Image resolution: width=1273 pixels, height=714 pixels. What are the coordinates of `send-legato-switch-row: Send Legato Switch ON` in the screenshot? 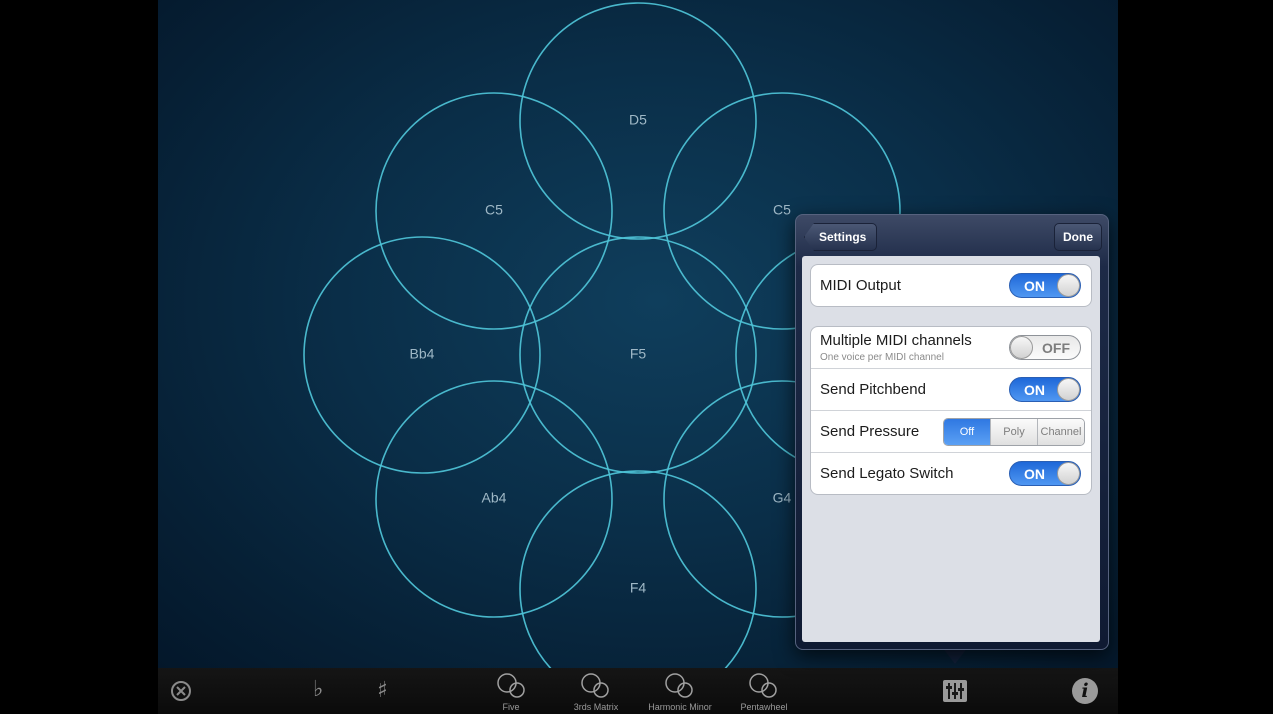 It's located at (951, 473).